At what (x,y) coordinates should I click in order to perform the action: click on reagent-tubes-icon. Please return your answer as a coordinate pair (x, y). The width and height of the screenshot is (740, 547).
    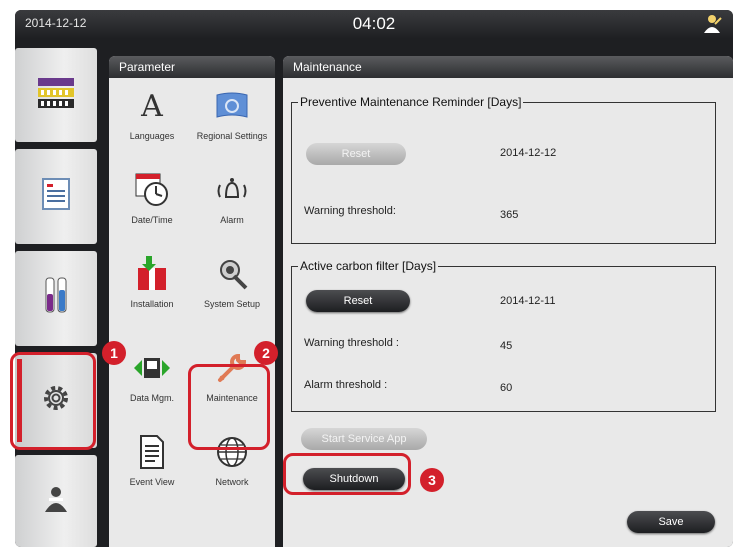
    Looking at the image, I should click on (56, 298).